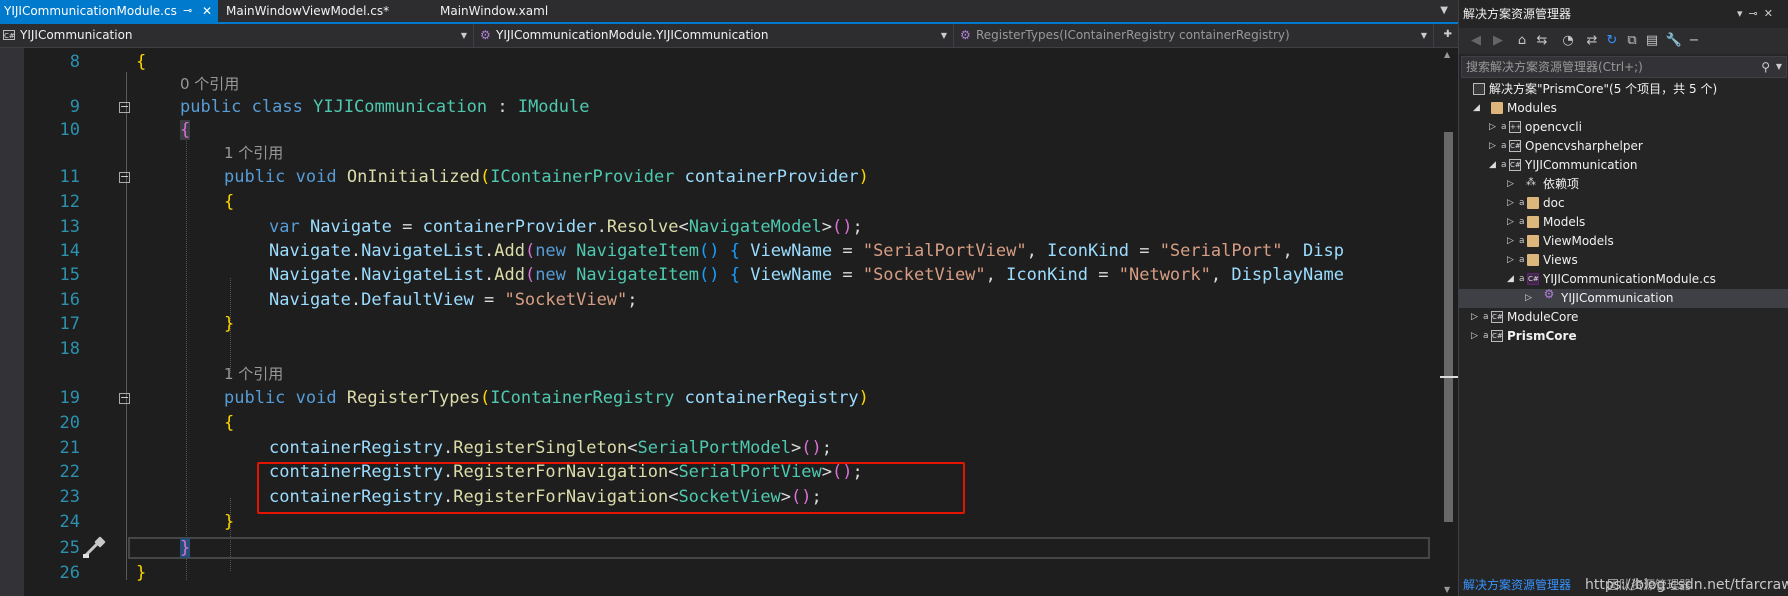 Image resolution: width=1788 pixels, height=596 pixels. Describe the element at coordinates (1623, 203) in the screenshot. I see `tree-item-doc: ▷ a doc` at that location.